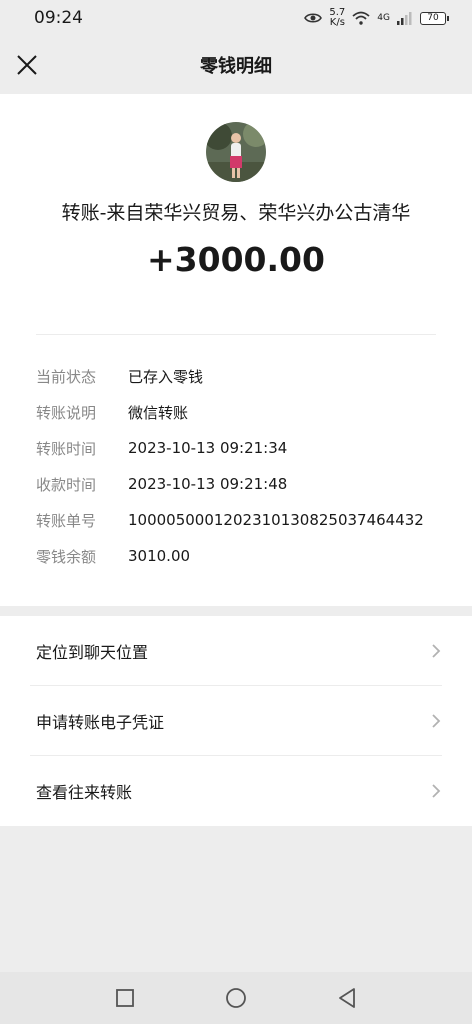  I want to click on transfer-source: 转账-来自荣华兴贸易、荣华兴办公古清华, so click(236, 213).